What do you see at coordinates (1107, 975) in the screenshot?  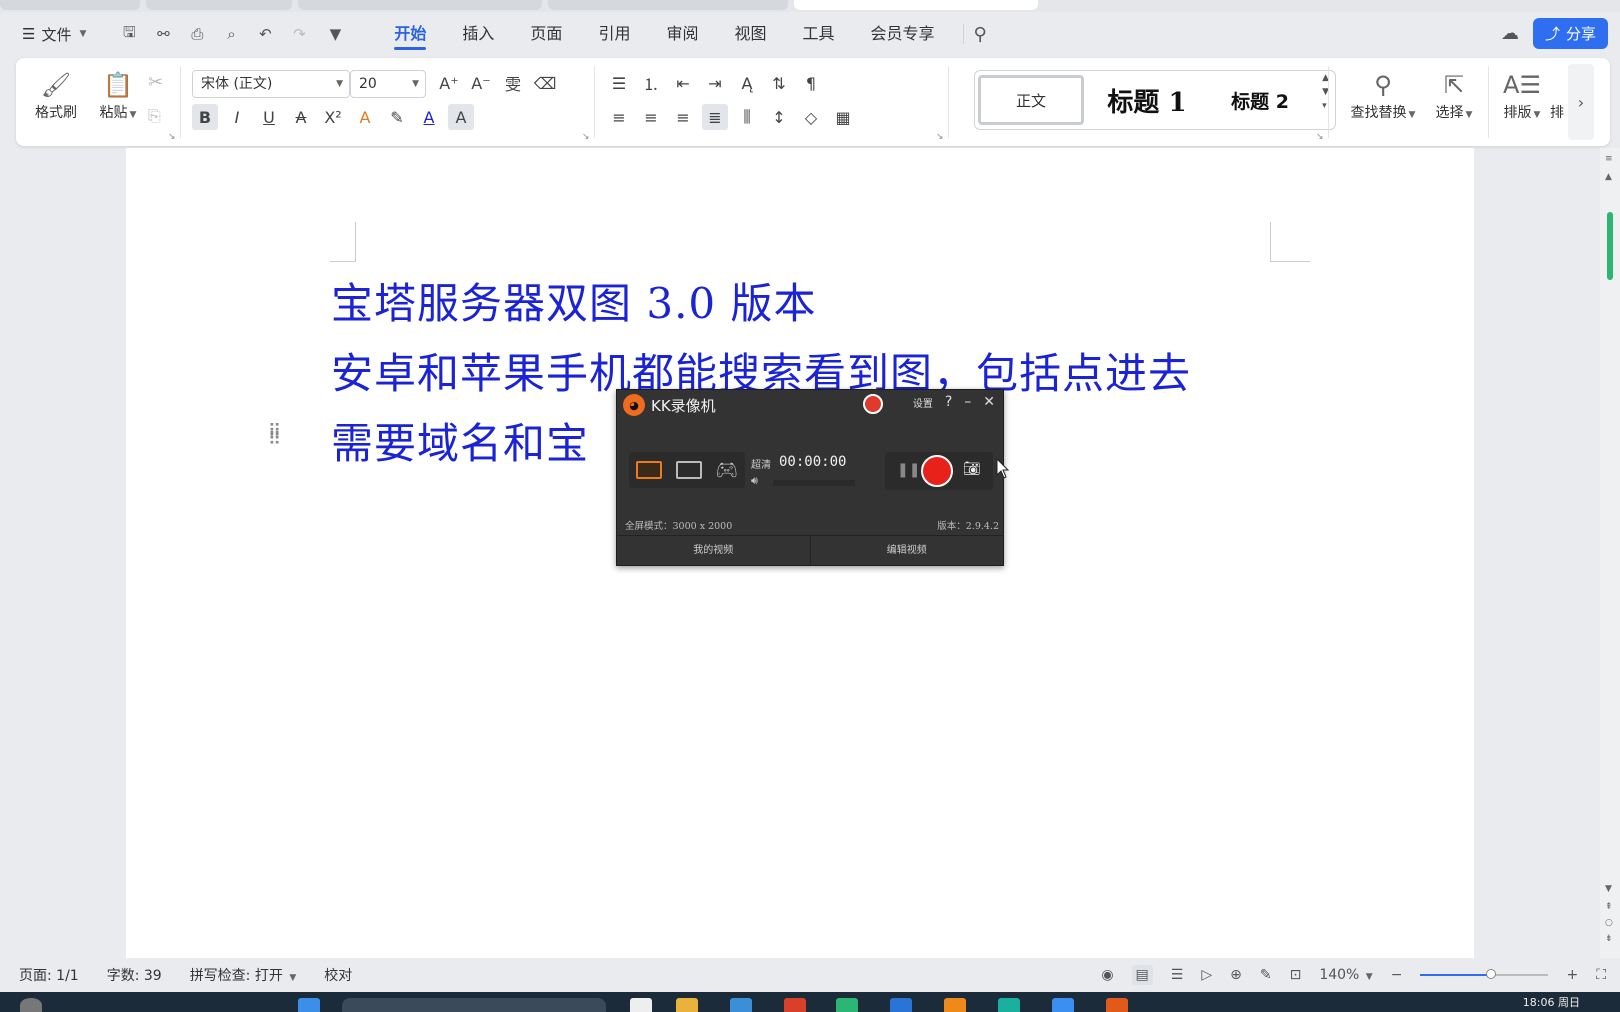 I see `eye-icon: ◉` at bounding box center [1107, 975].